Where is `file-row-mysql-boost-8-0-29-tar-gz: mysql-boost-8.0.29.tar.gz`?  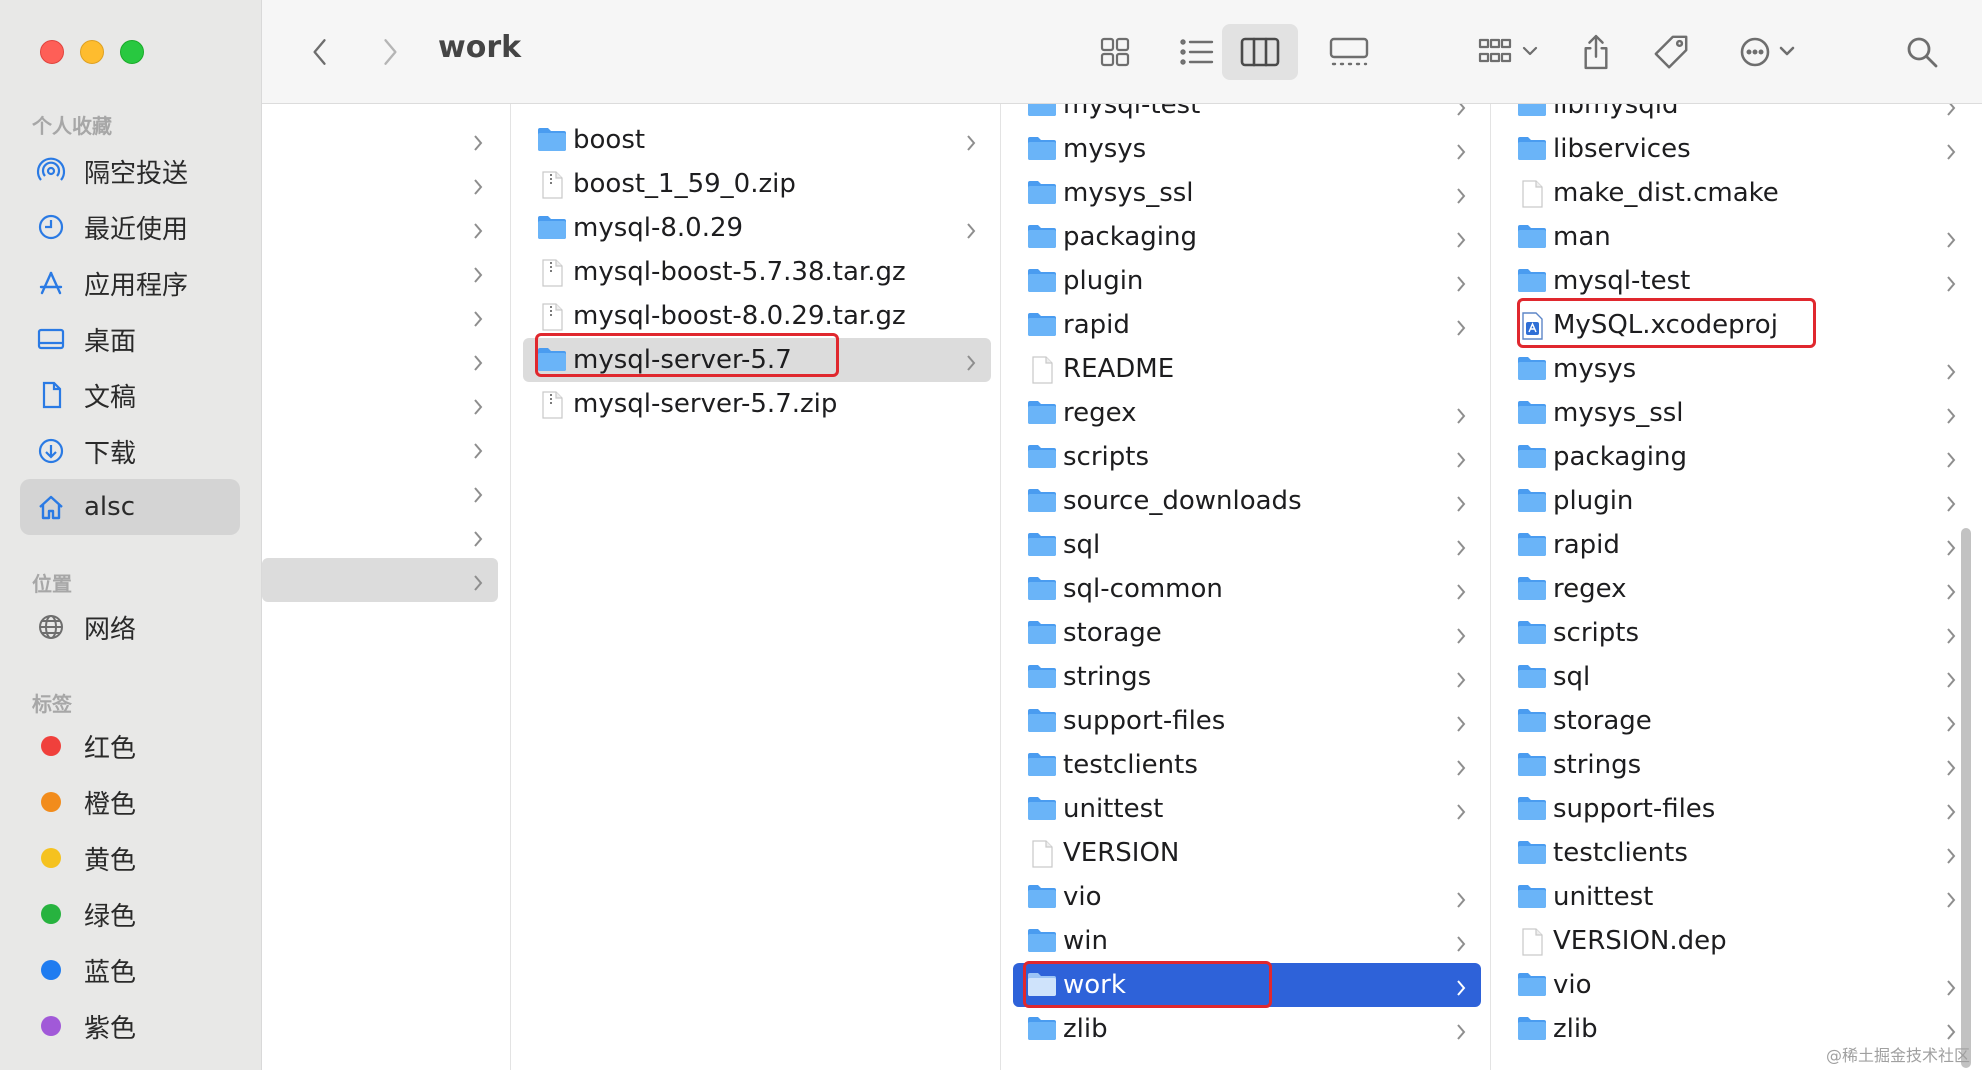
file-row-mysql-boost-8-0-29-tar-gz: mysql-boost-8.0.29.tar.gz is located at coordinates (757, 316).